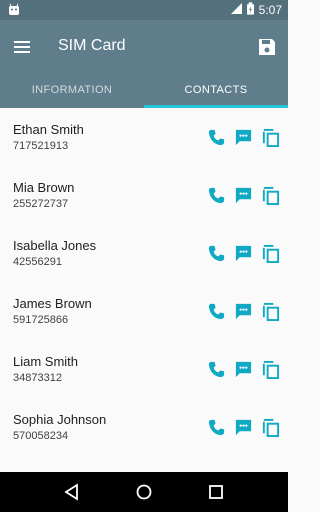 Image resolution: width=320 pixels, height=512 pixels. What do you see at coordinates (41, 146) in the screenshot?
I see `contact-phone: 717521913` at bounding box center [41, 146].